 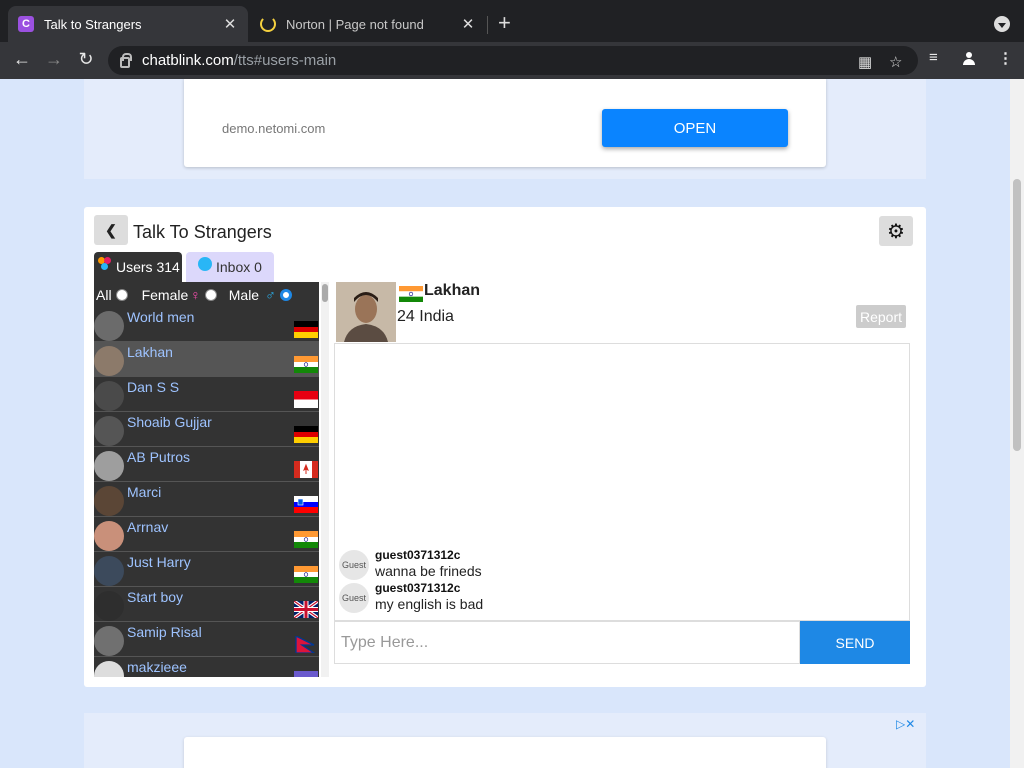 I want to click on chevron-left-icon: ❮, so click(x=111, y=229).